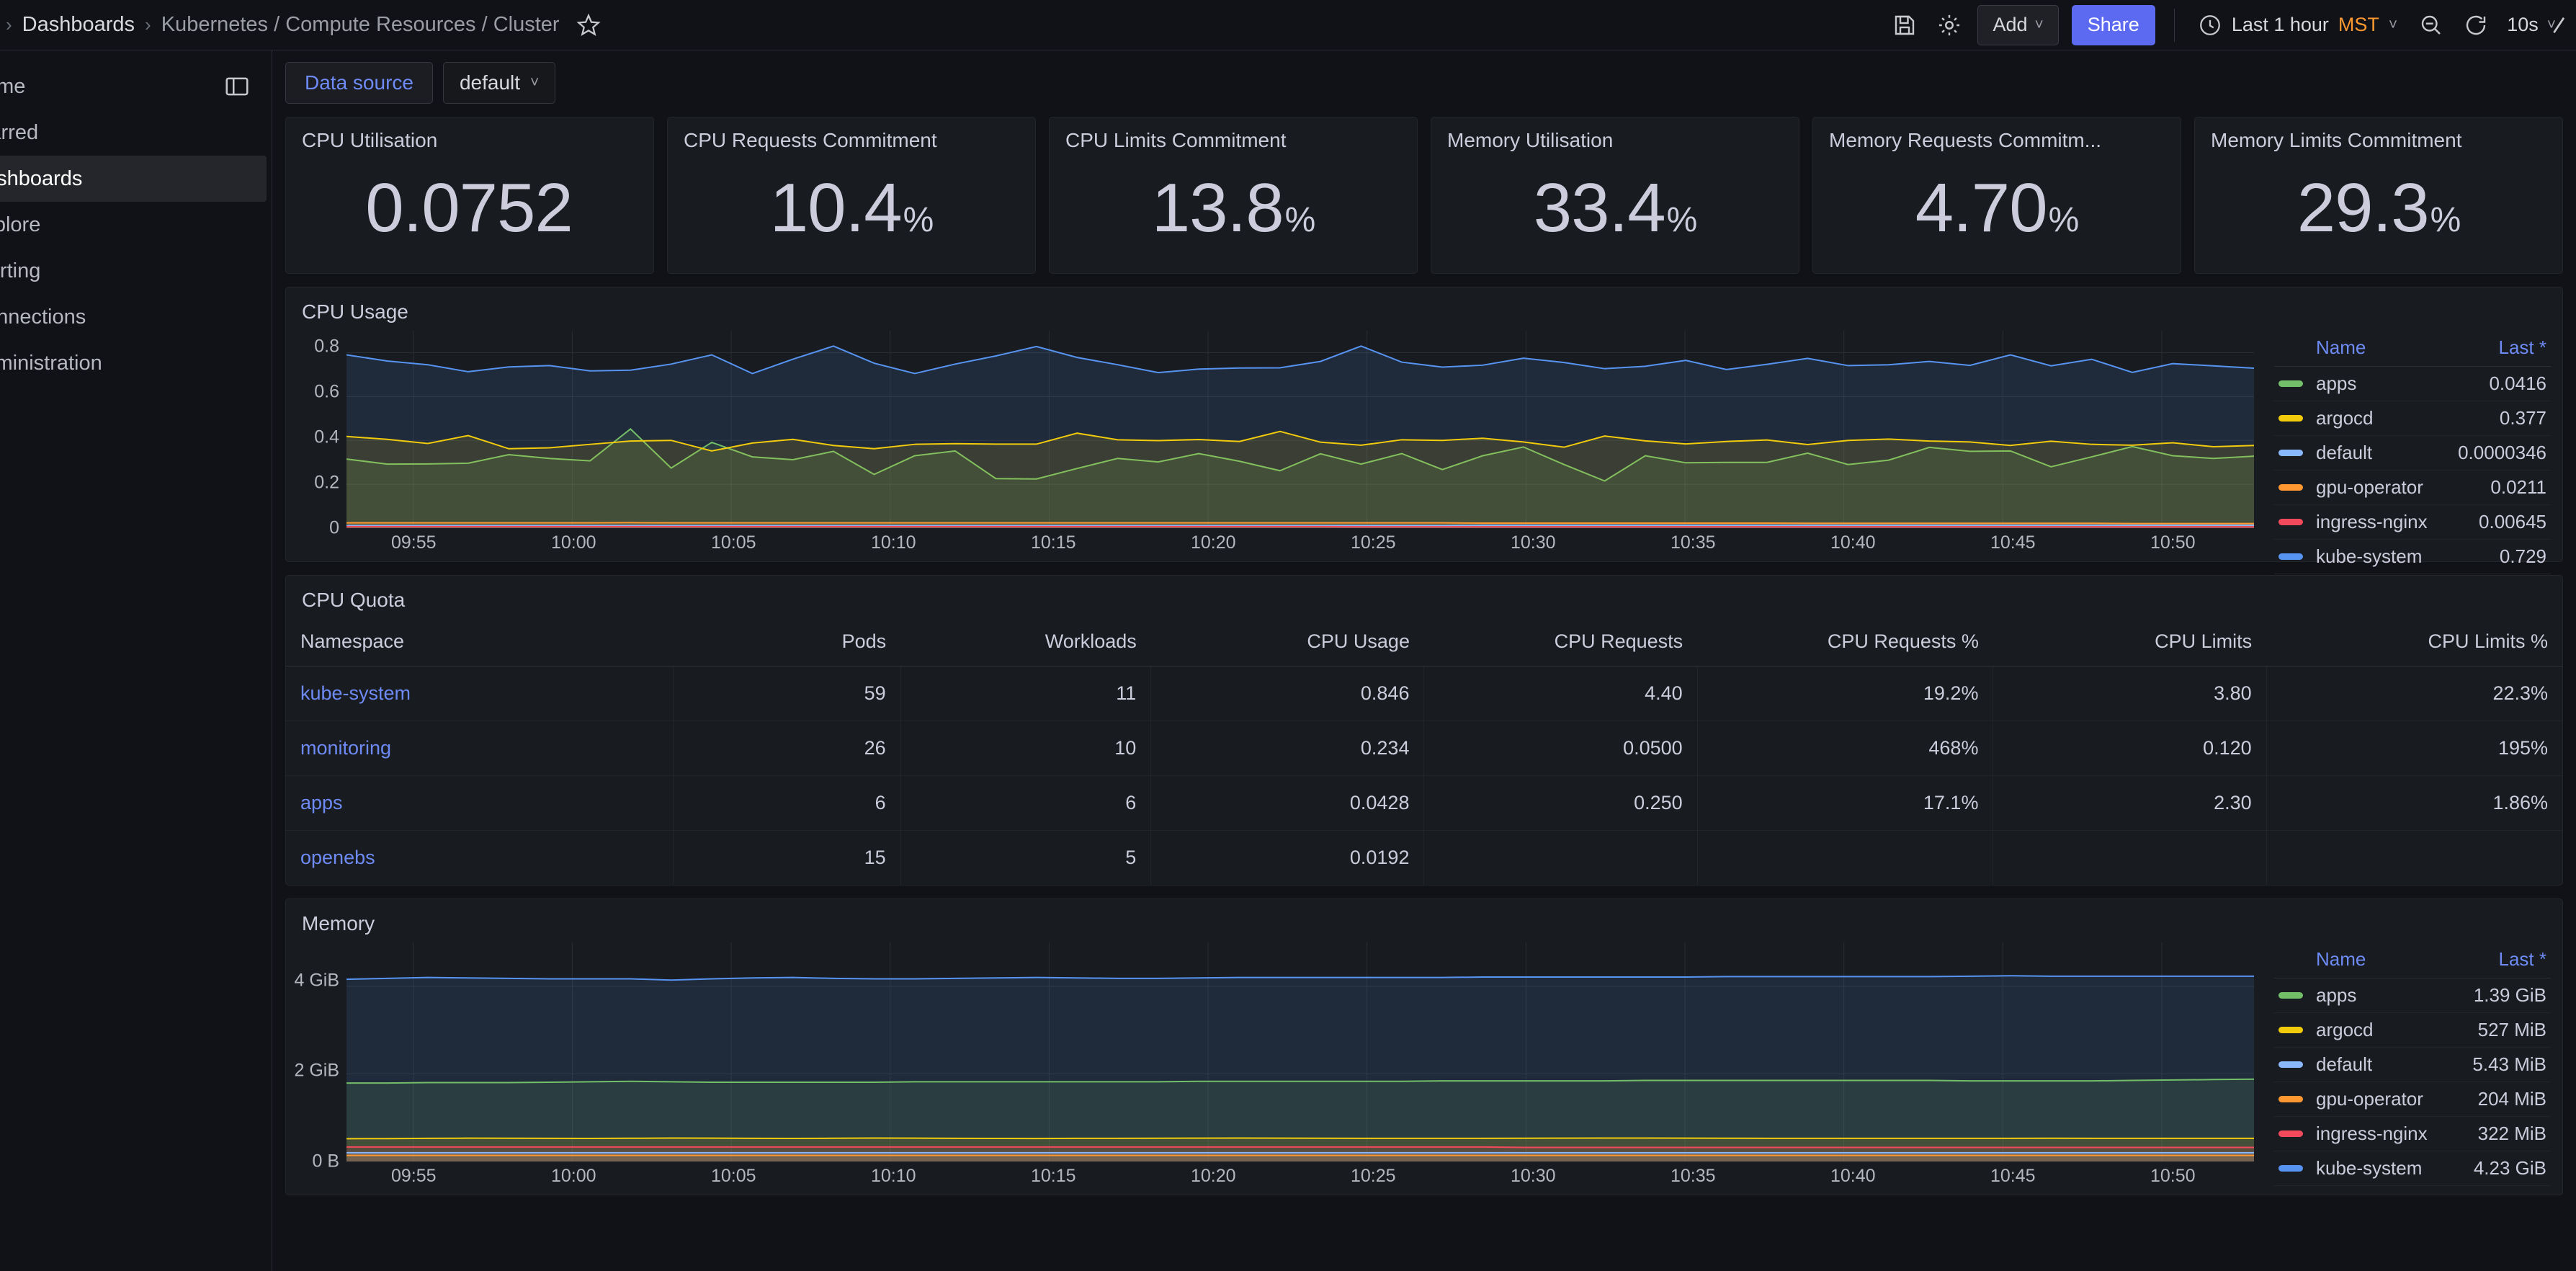 This screenshot has height=1271, width=2576. Describe the element at coordinates (2509, 1064) in the screenshot. I see `legend-last-value: 5.43 MiB` at that location.